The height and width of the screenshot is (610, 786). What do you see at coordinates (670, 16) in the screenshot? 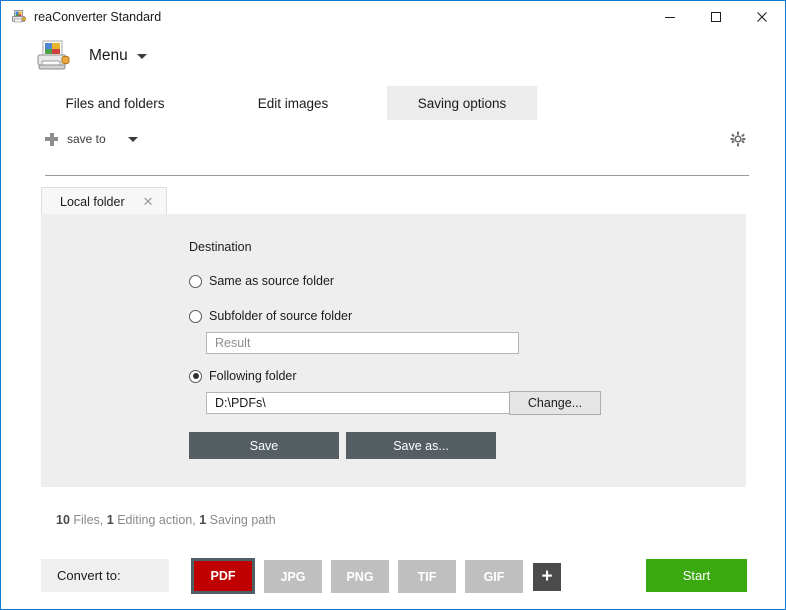
I see `minimize-icon` at bounding box center [670, 16].